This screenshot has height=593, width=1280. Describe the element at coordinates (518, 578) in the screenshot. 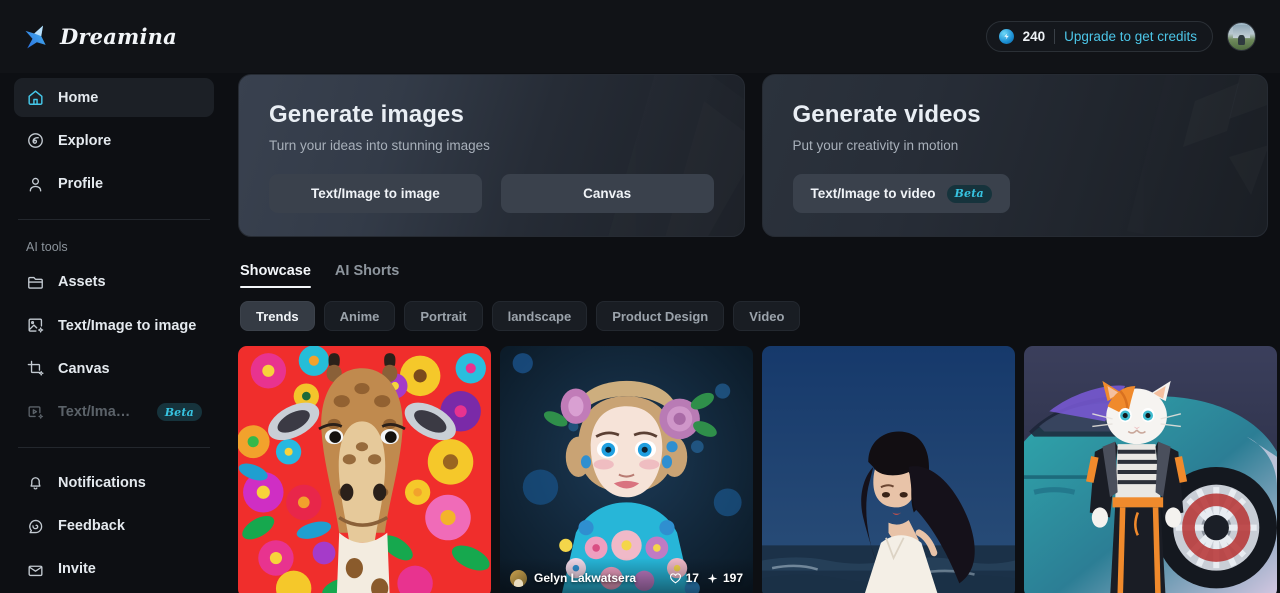

I see `author-avatar` at that location.